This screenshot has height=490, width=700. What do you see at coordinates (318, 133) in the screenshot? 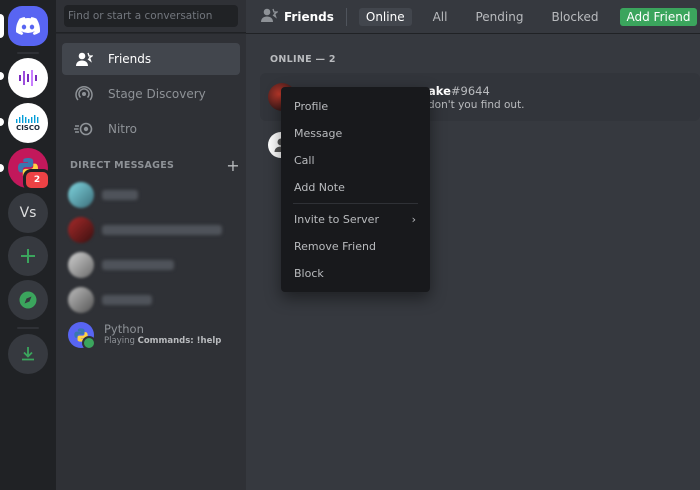
I see `menu-label: Message` at bounding box center [318, 133].